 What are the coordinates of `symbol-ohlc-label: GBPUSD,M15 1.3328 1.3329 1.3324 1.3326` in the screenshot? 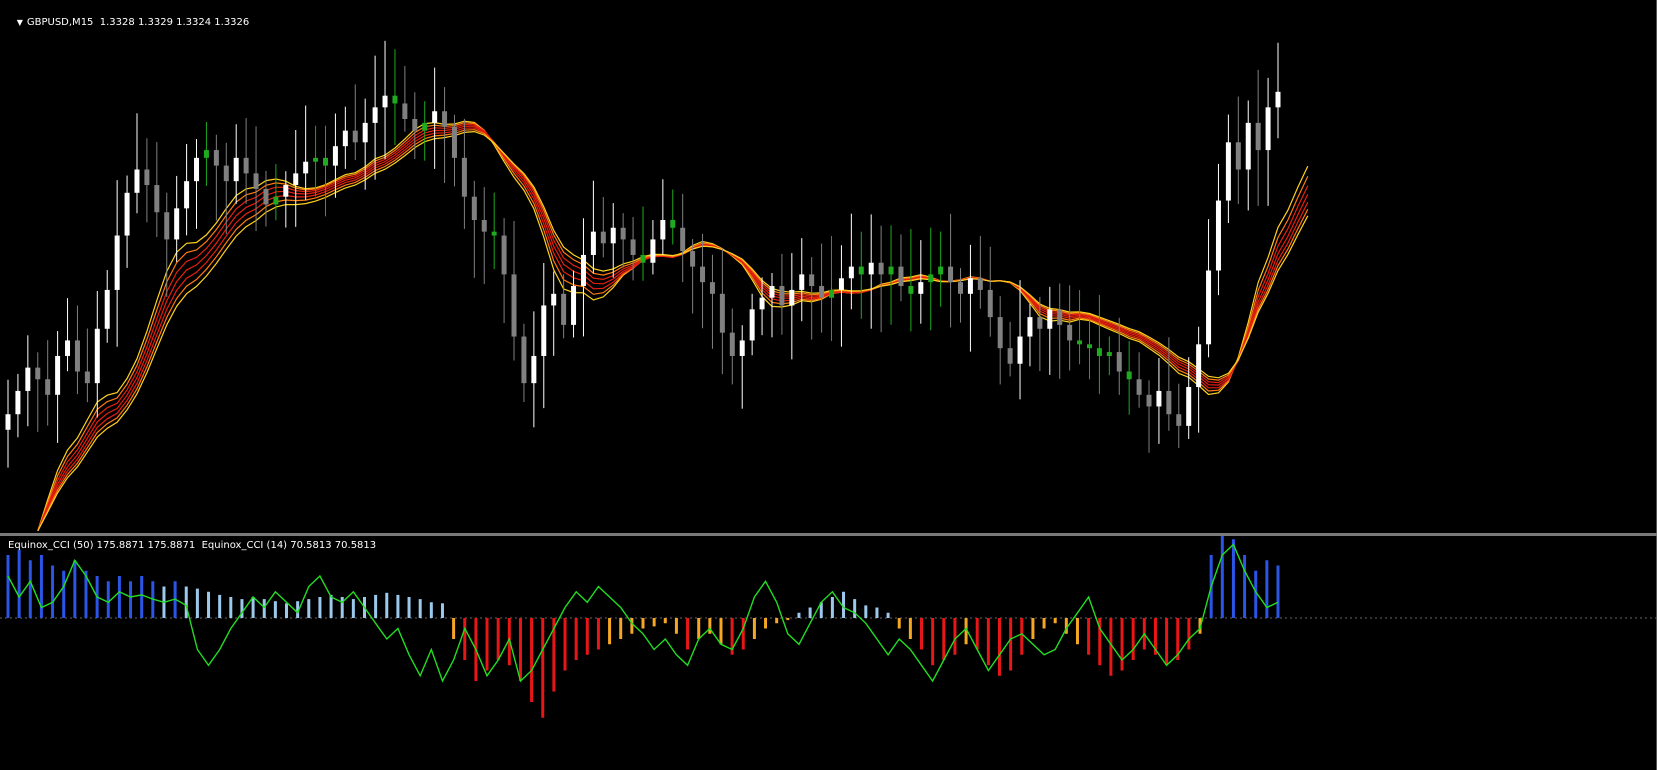 It's located at (138, 22).